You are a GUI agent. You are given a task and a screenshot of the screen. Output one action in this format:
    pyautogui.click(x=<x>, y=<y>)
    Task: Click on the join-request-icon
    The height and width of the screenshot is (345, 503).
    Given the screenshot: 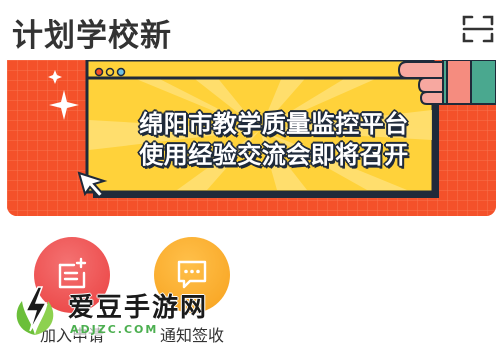 What is the action you would take?
    pyautogui.click(x=72, y=273)
    